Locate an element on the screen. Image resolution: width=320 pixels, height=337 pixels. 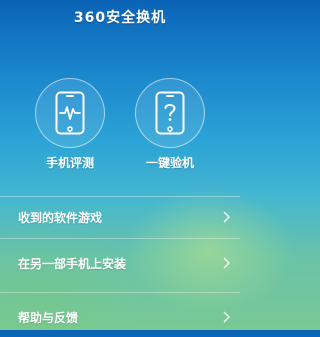
feature-phone-test: 手机评测 is located at coordinates (70, 124).